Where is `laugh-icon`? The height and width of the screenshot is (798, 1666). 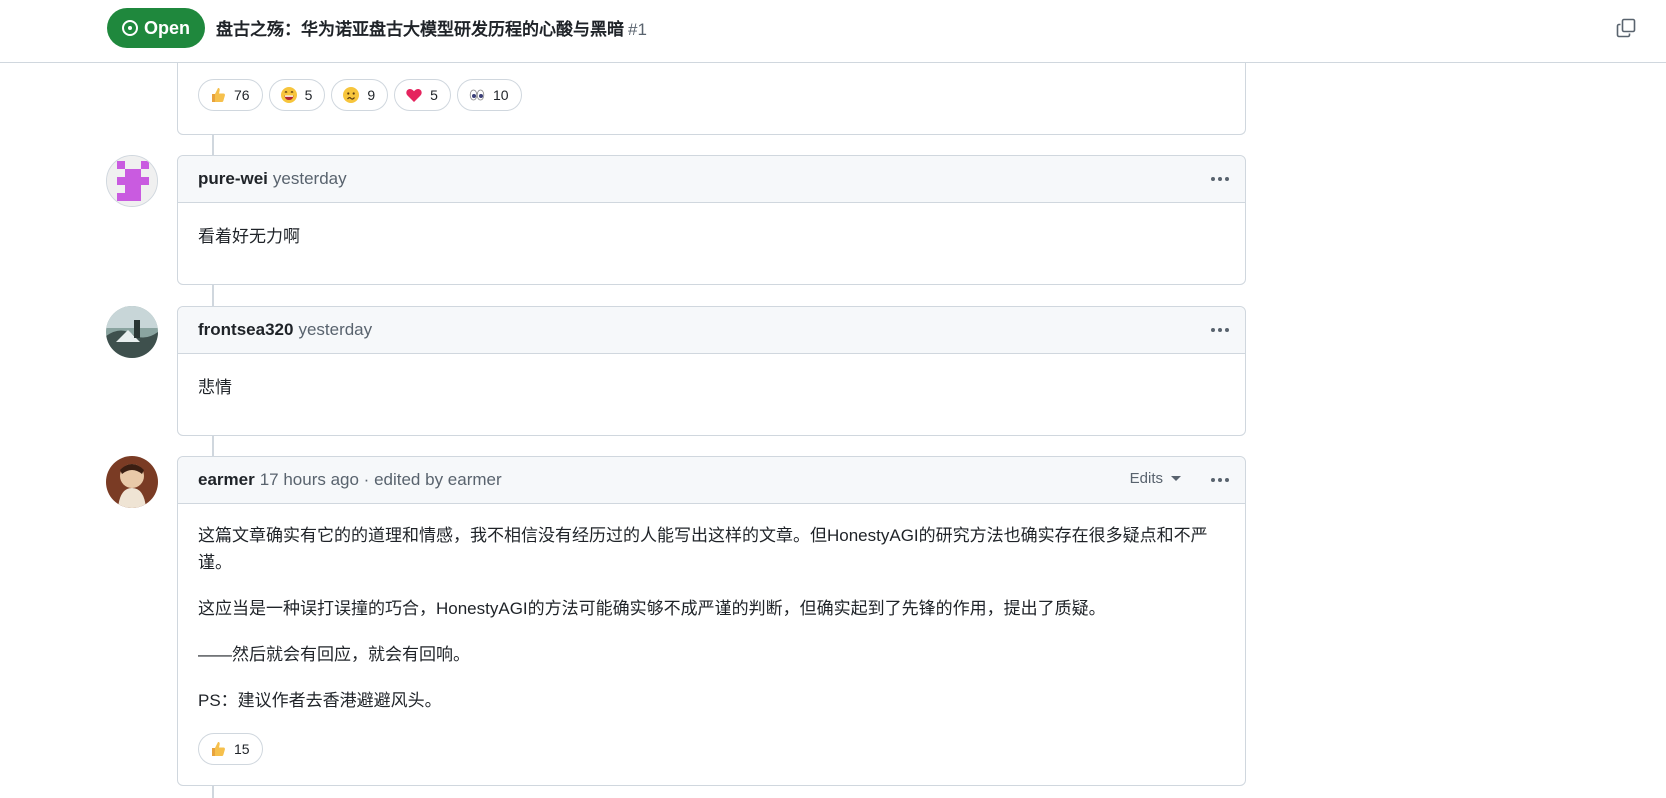
laugh-icon is located at coordinates (288, 95).